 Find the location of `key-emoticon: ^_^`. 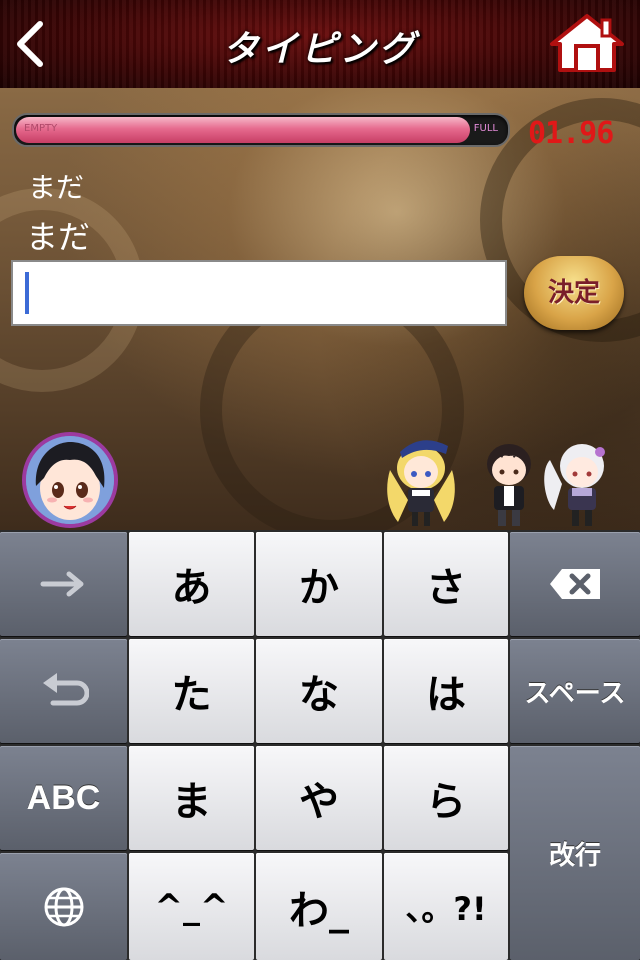

key-emoticon: ^_^ is located at coordinates (191, 906).